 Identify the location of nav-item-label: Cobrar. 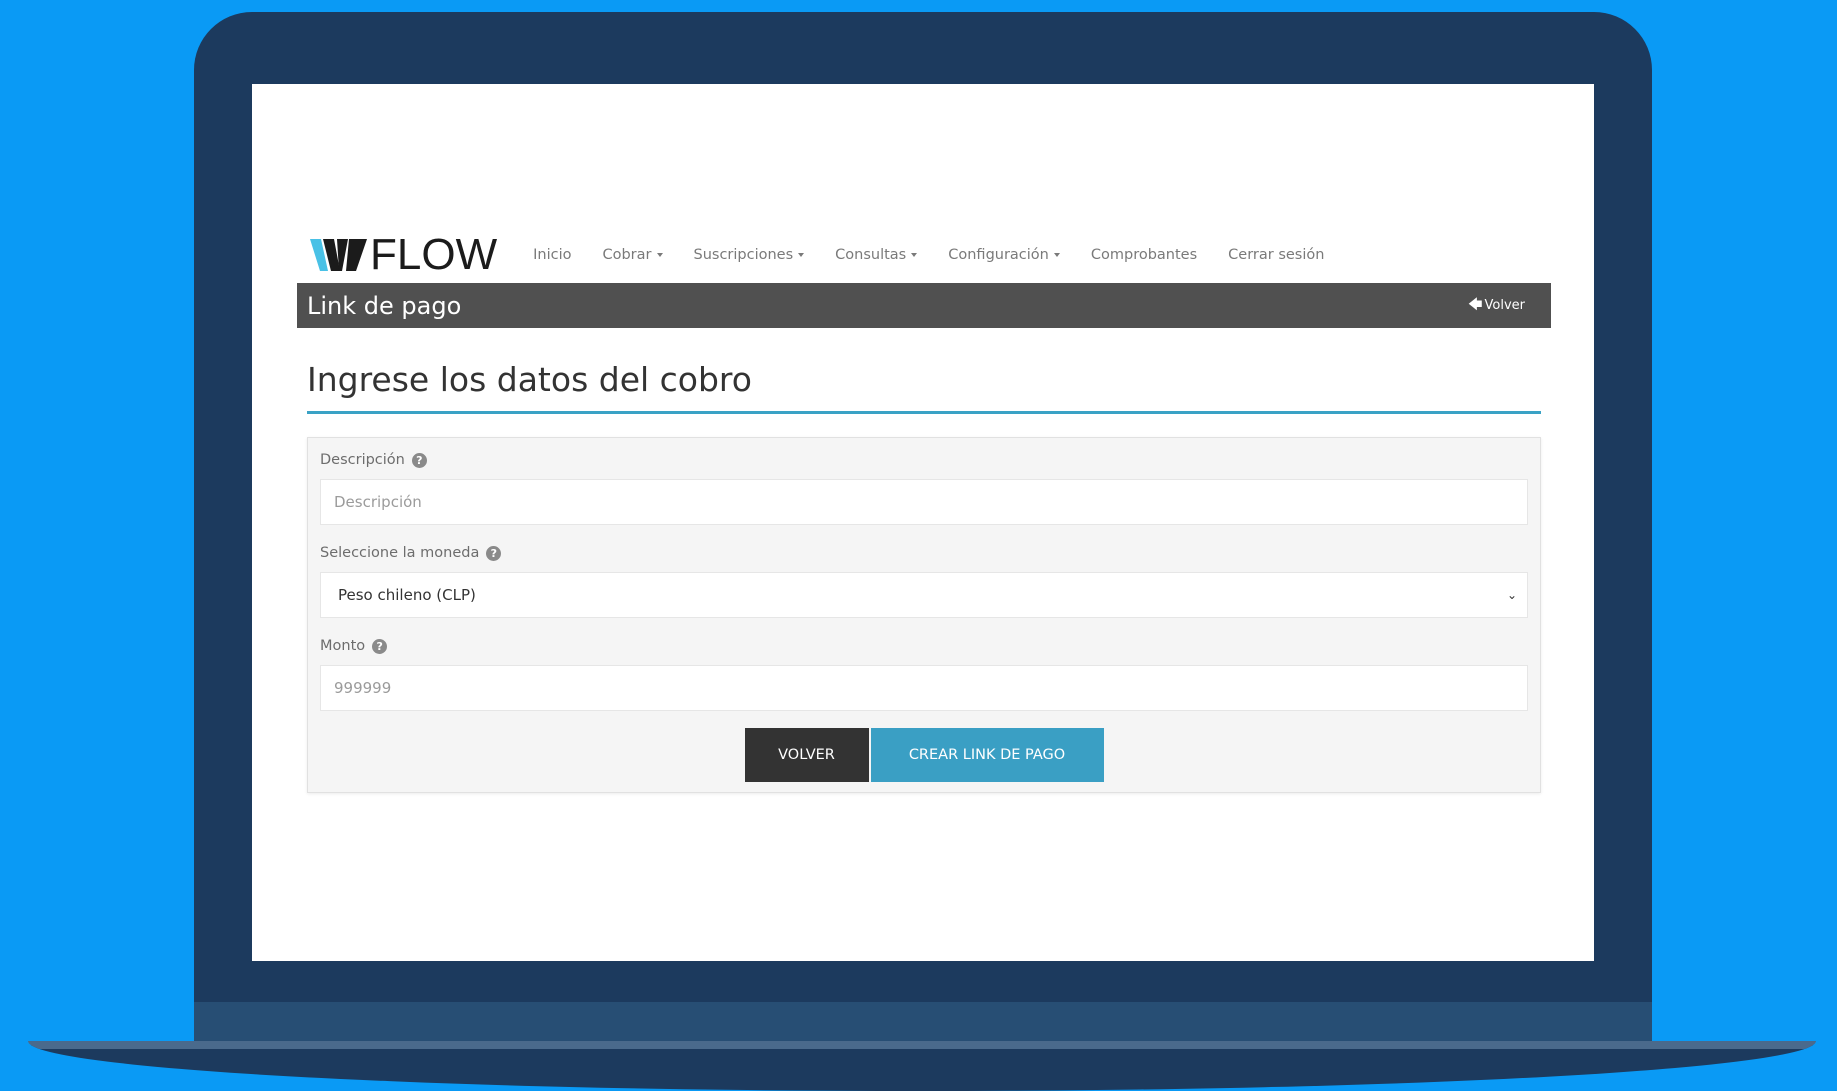
(627, 255).